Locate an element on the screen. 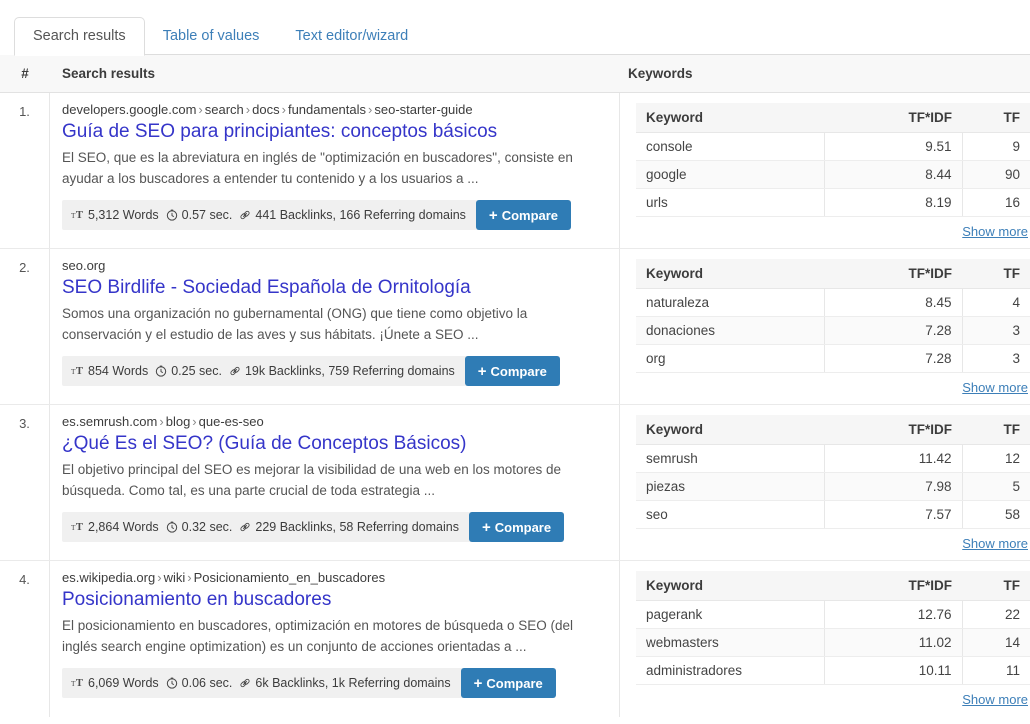  result-title-link: Posicionamiento en buscadores is located at coordinates (333, 600).